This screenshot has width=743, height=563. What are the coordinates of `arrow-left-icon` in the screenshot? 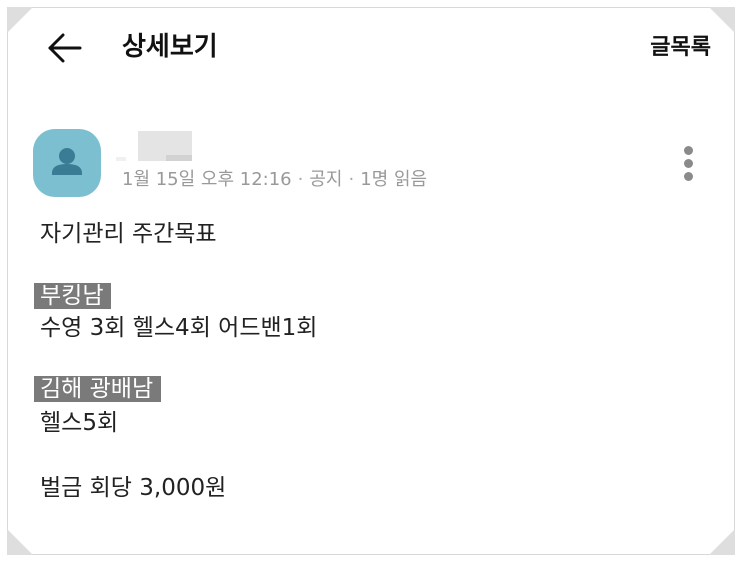 It's located at (65, 48).